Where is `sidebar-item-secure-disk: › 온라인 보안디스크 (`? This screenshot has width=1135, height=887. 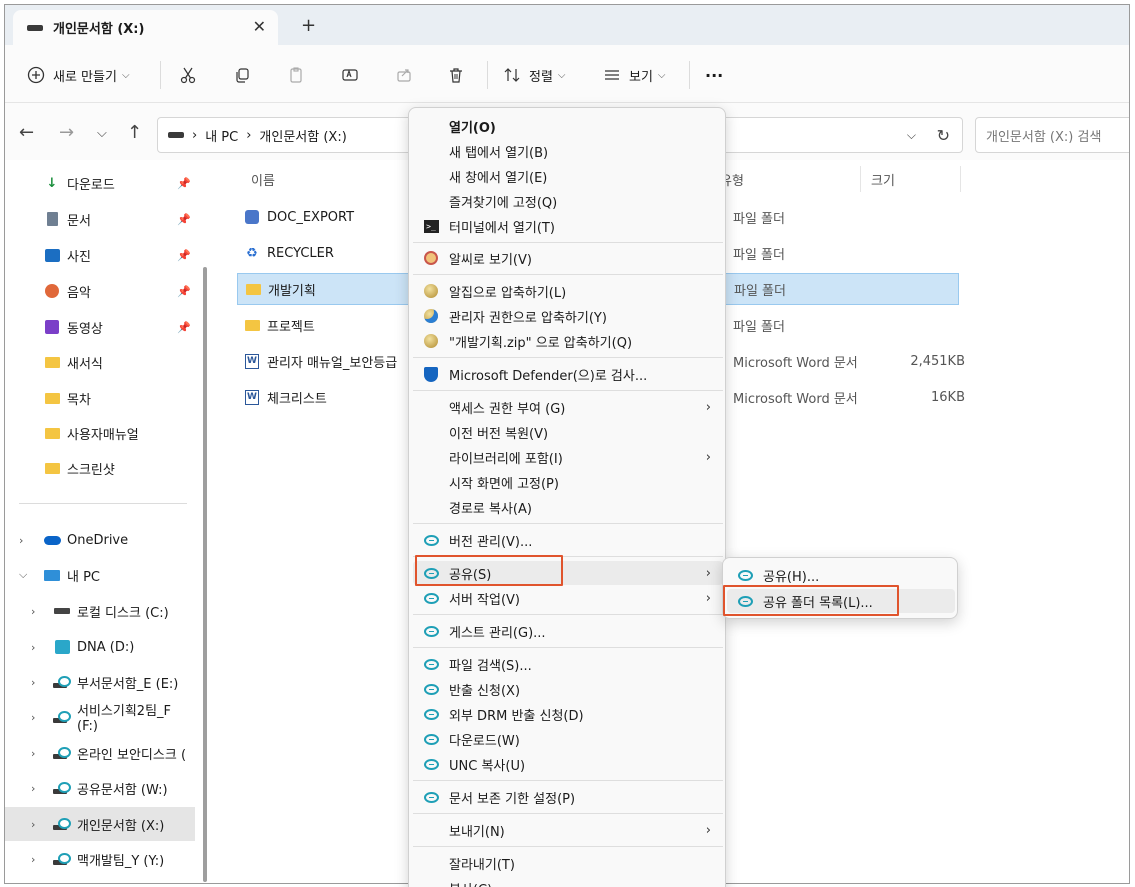 sidebar-item-secure-disk: › 온라인 보안디스크 ( is located at coordinates (100, 753).